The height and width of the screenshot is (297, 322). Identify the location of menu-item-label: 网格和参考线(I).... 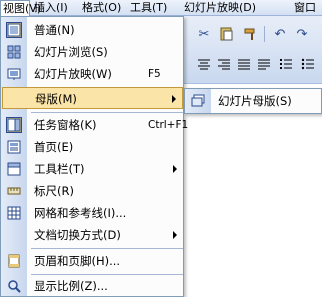
(80, 213).